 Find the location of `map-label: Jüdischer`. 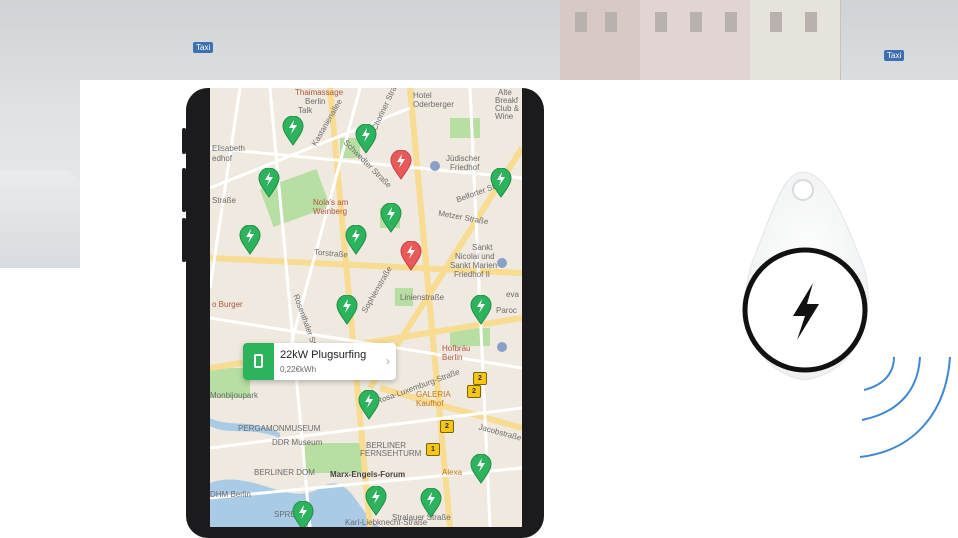

map-label: Jüdischer is located at coordinates (463, 158).